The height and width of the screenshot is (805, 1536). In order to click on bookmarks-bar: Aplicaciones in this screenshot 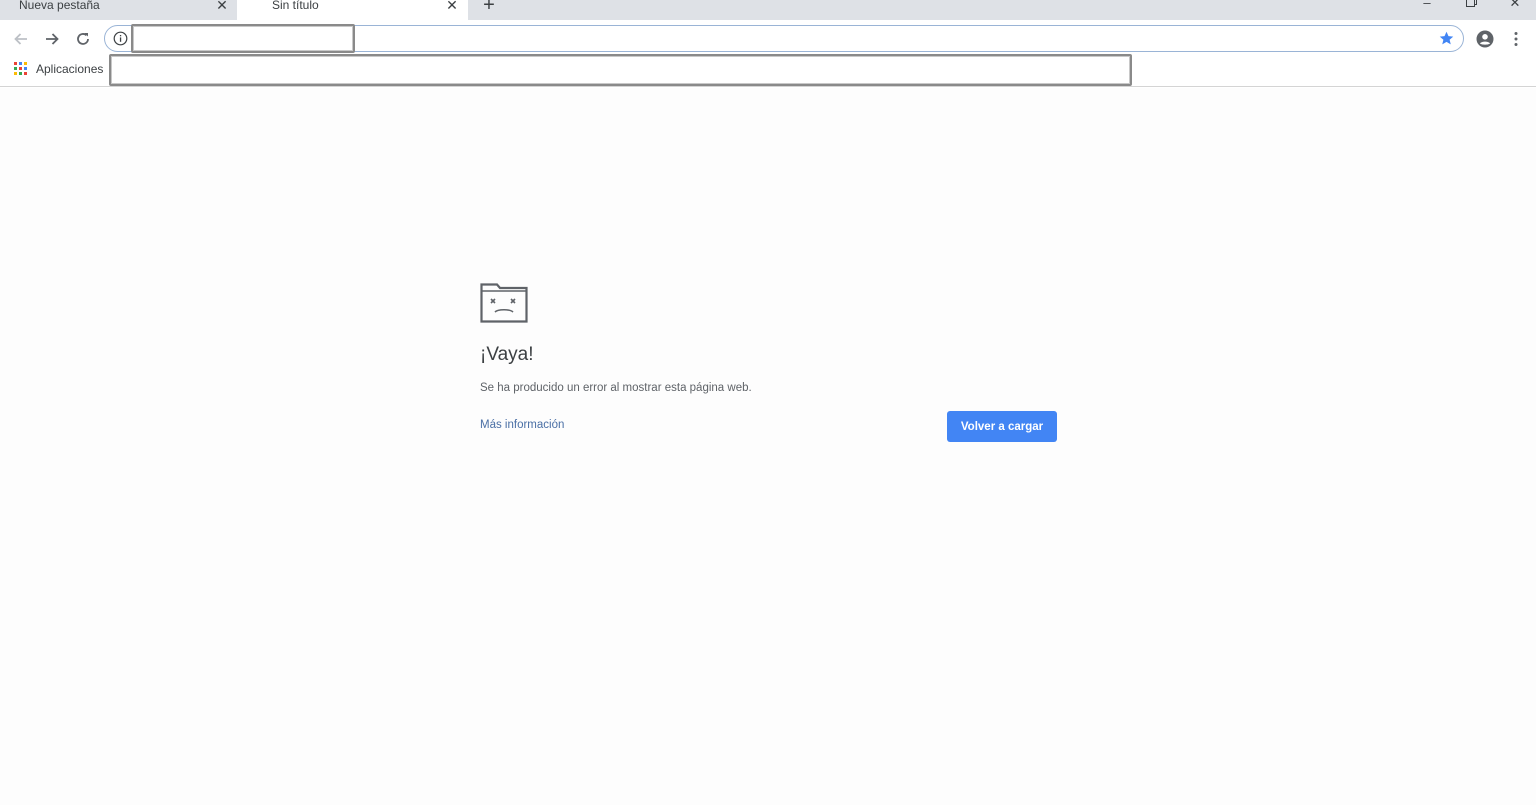, I will do `click(768, 70)`.